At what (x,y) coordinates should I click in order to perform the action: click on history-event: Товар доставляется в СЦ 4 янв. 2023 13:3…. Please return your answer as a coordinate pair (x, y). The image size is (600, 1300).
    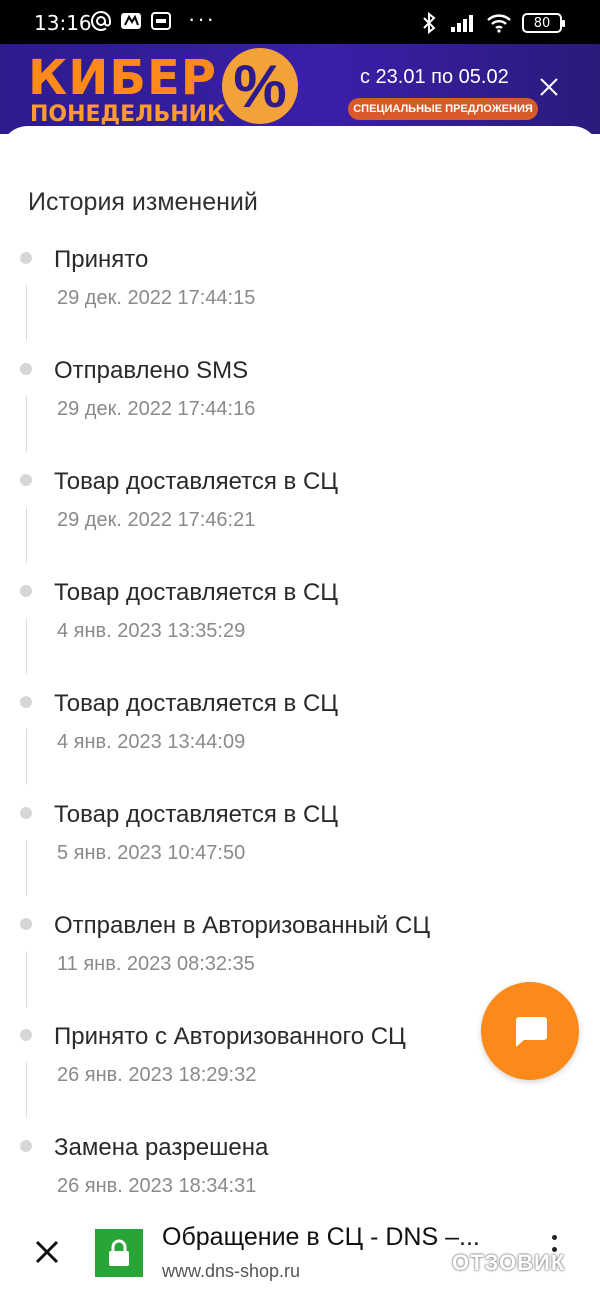
    Looking at the image, I should click on (300, 634).